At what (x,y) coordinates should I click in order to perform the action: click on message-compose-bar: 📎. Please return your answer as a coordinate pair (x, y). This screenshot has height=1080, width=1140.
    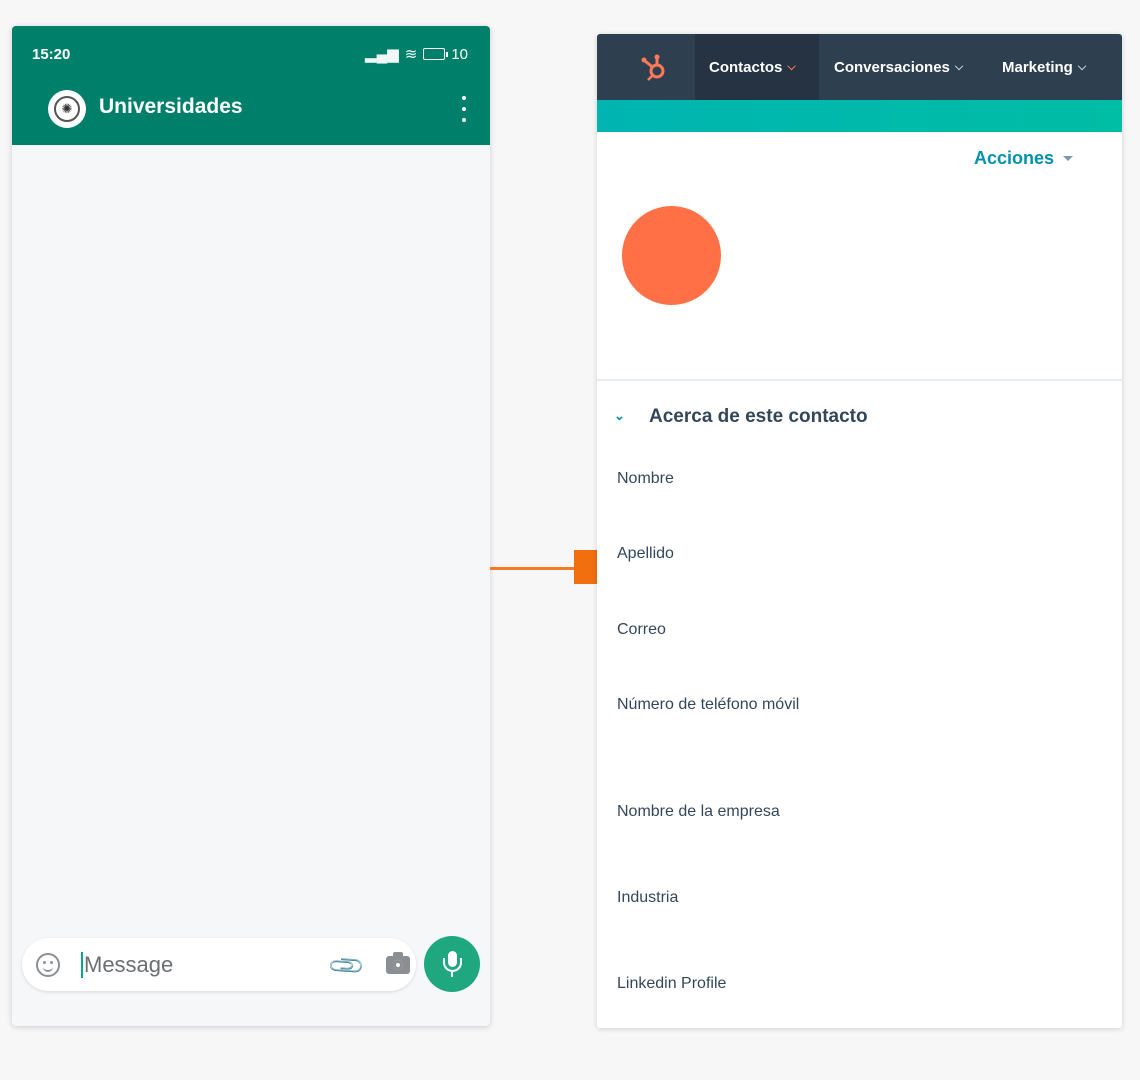
    Looking at the image, I should click on (219, 964).